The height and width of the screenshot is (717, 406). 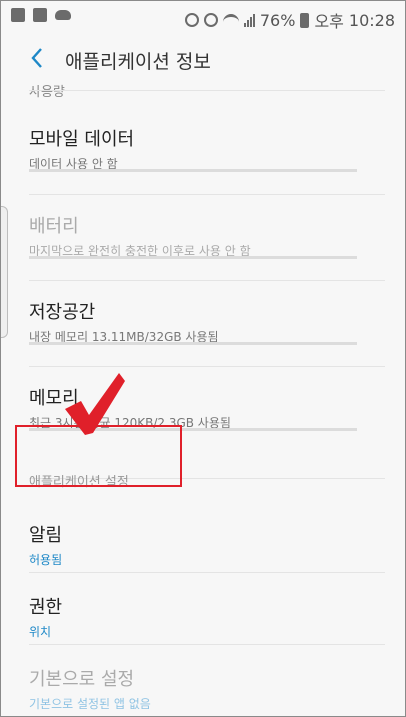 I want to click on item-title: 모바일 데이터, so click(x=82, y=139).